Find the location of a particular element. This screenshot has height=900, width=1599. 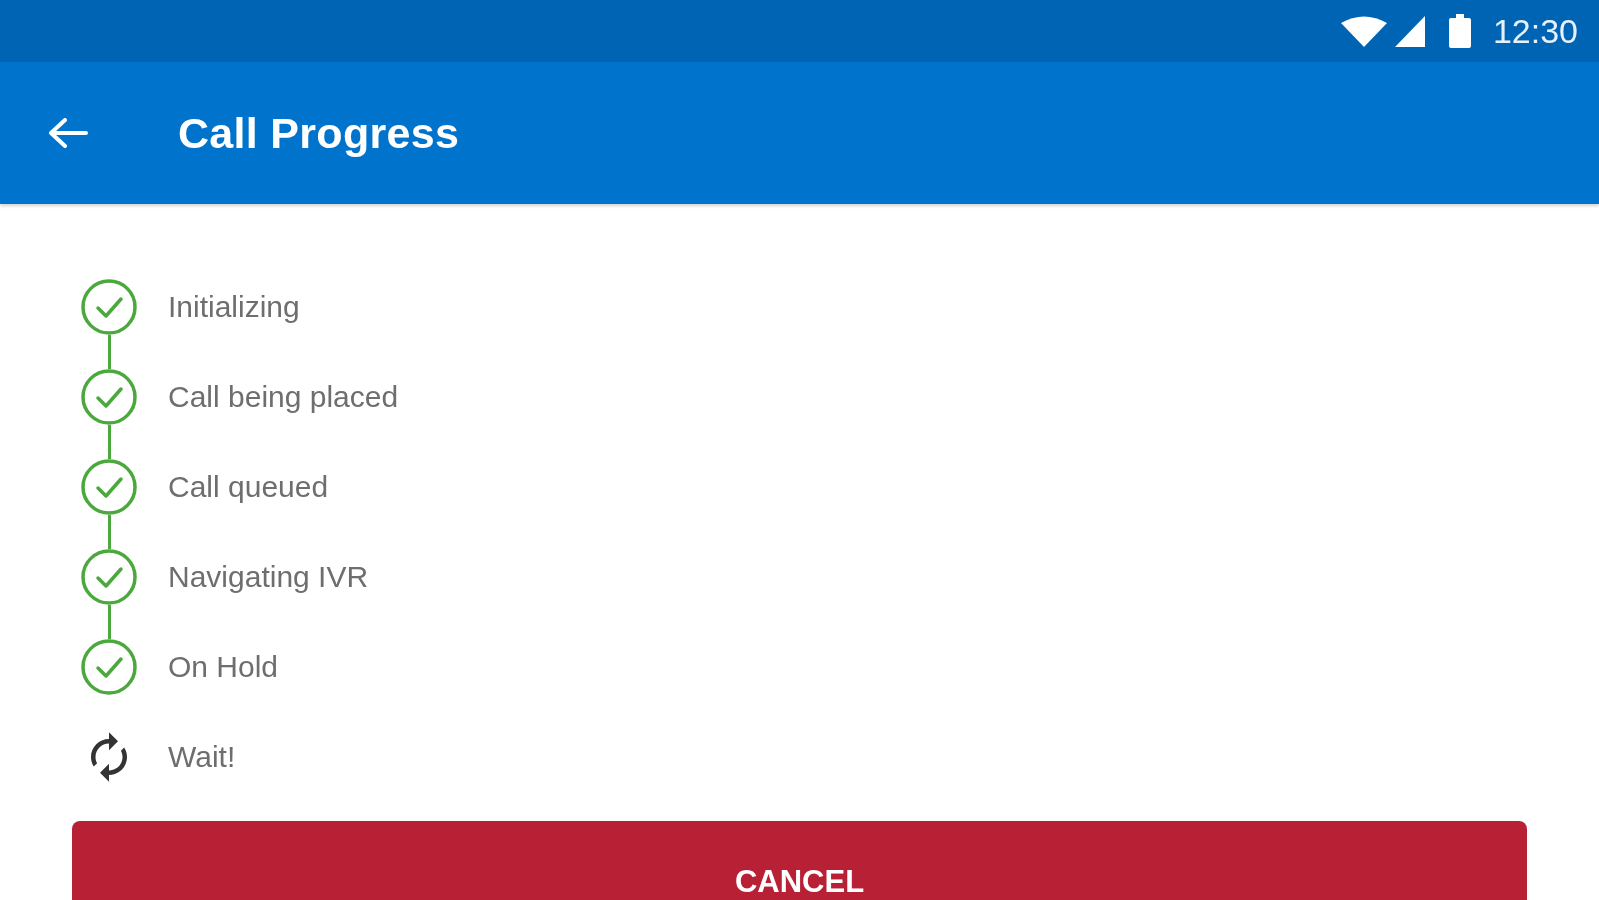

cancel-button: CANCEL is located at coordinates (799, 860).